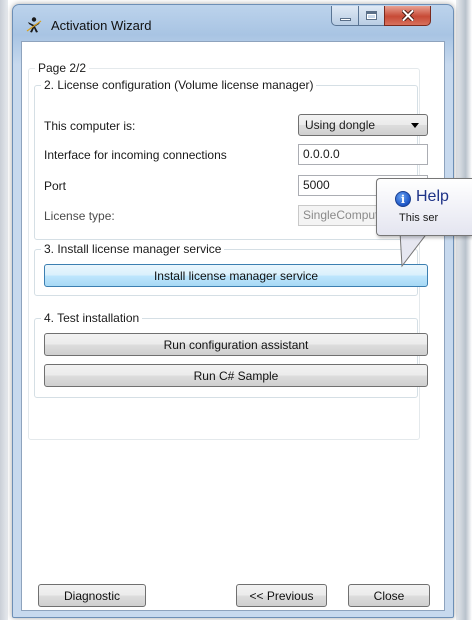 Image resolution: width=472 pixels, height=620 pixels. I want to click on install-service-legend: 3. Install license manager service, so click(133, 249).